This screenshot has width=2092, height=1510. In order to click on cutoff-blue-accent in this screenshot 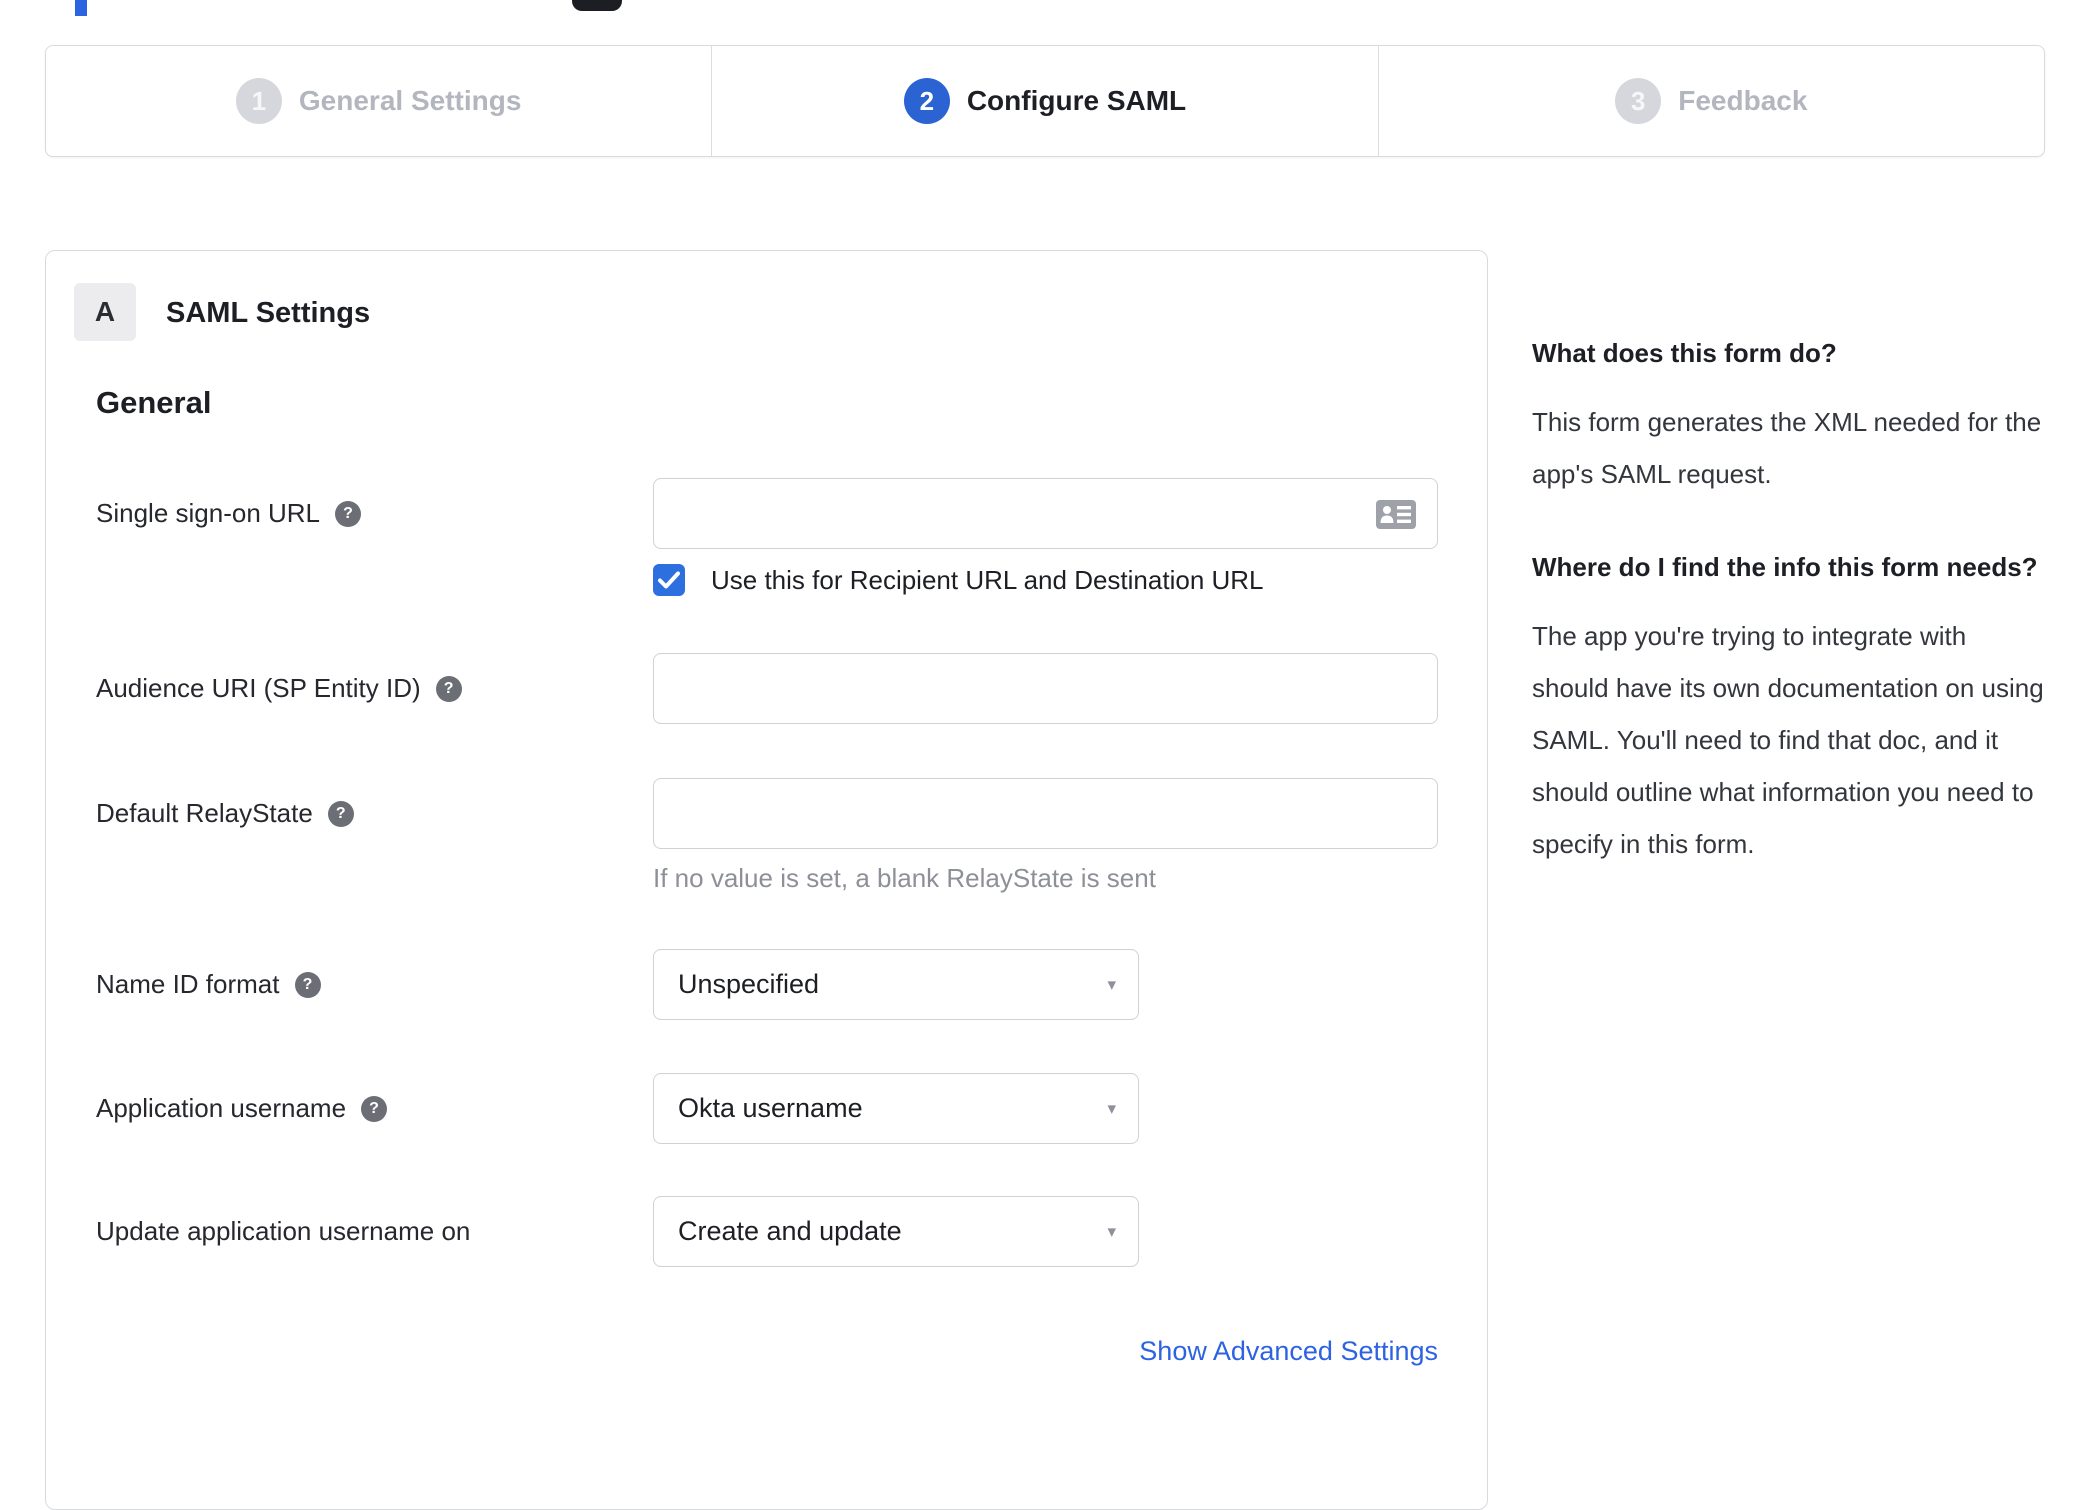, I will do `click(81, 8)`.